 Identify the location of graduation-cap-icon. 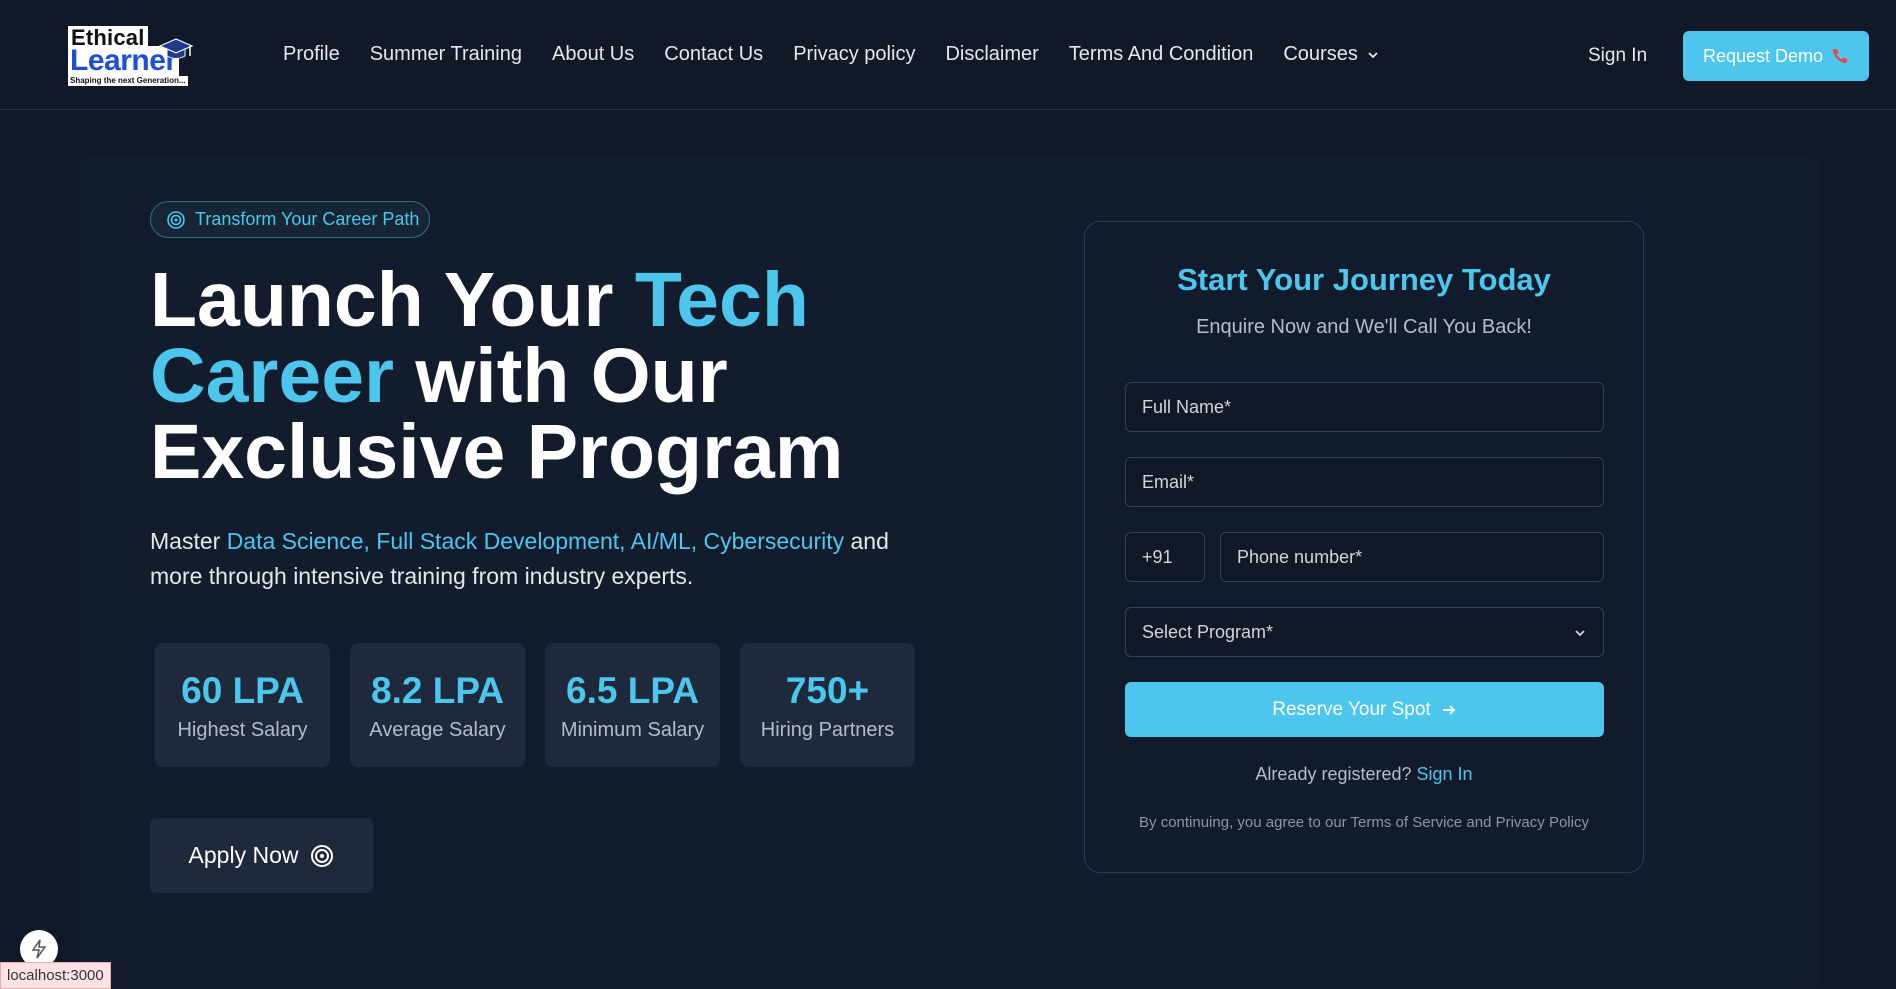
(176, 48).